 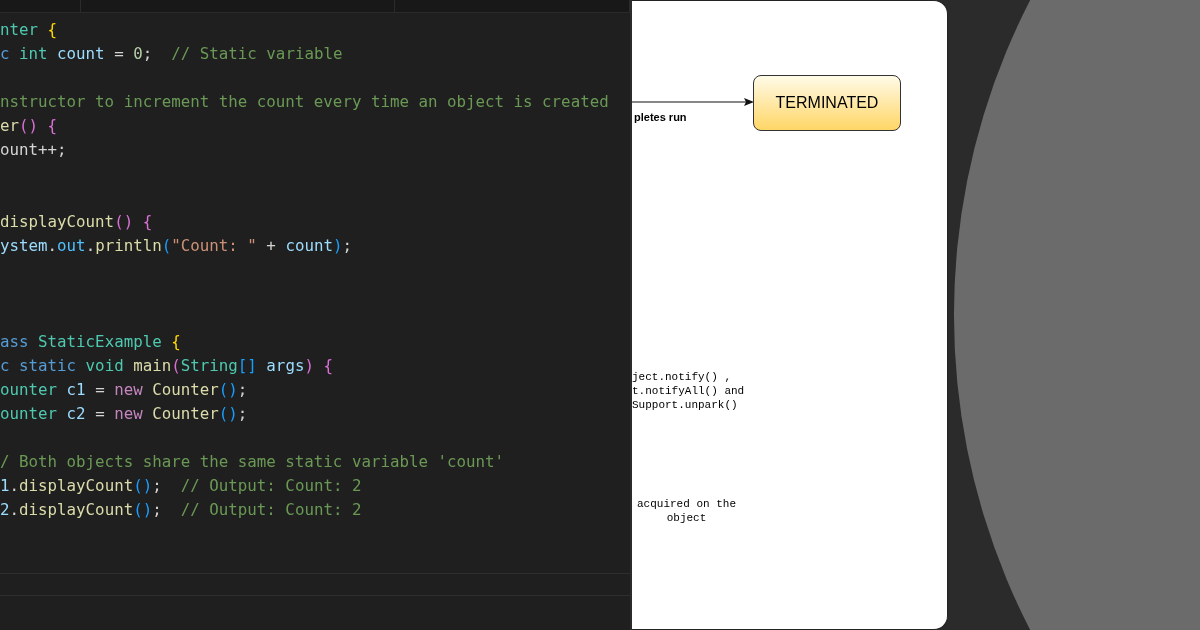 What do you see at coordinates (304, 101) in the screenshot?
I see `code-line: nstructor to increment the count every time an object is created` at bounding box center [304, 101].